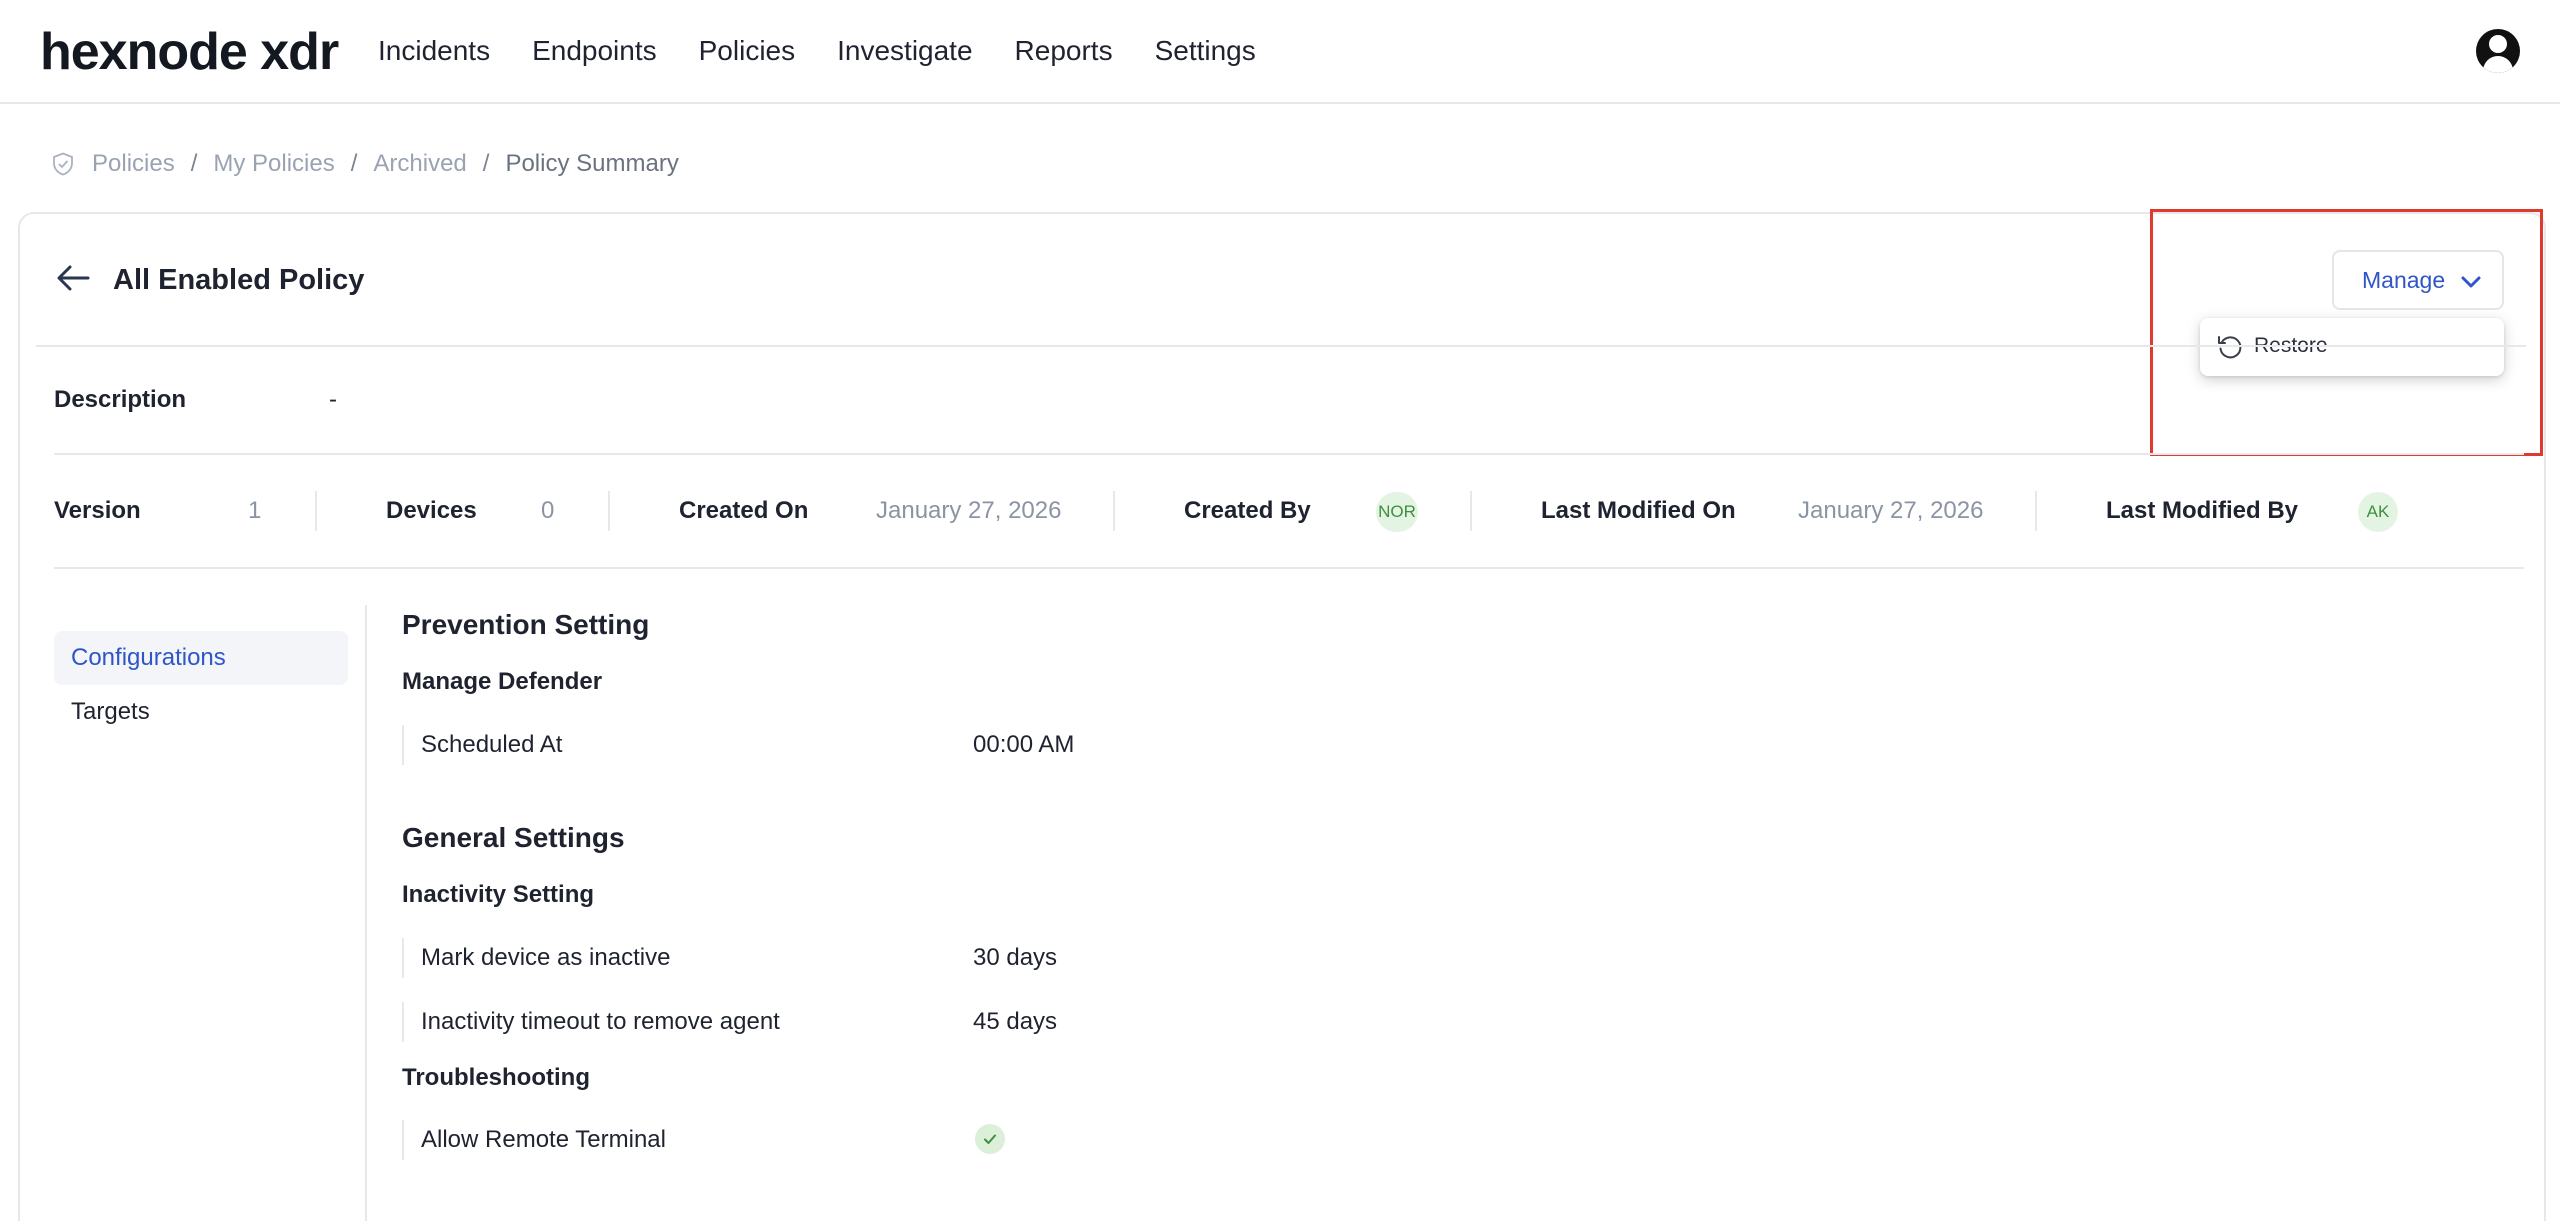 This screenshot has width=2560, height=1221. Describe the element at coordinates (2378, 512) in the screenshot. I see `last-modified-by-avatar: AK` at that location.